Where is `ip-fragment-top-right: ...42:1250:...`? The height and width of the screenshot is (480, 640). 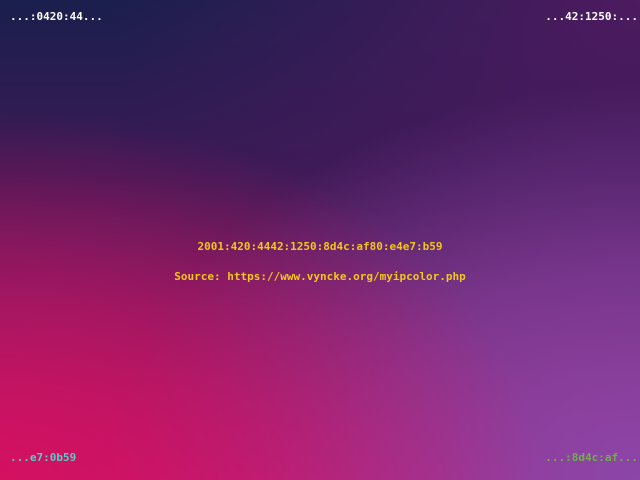 ip-fragment-top-right: ...42:1250:... is located at coordinates (591, 16).